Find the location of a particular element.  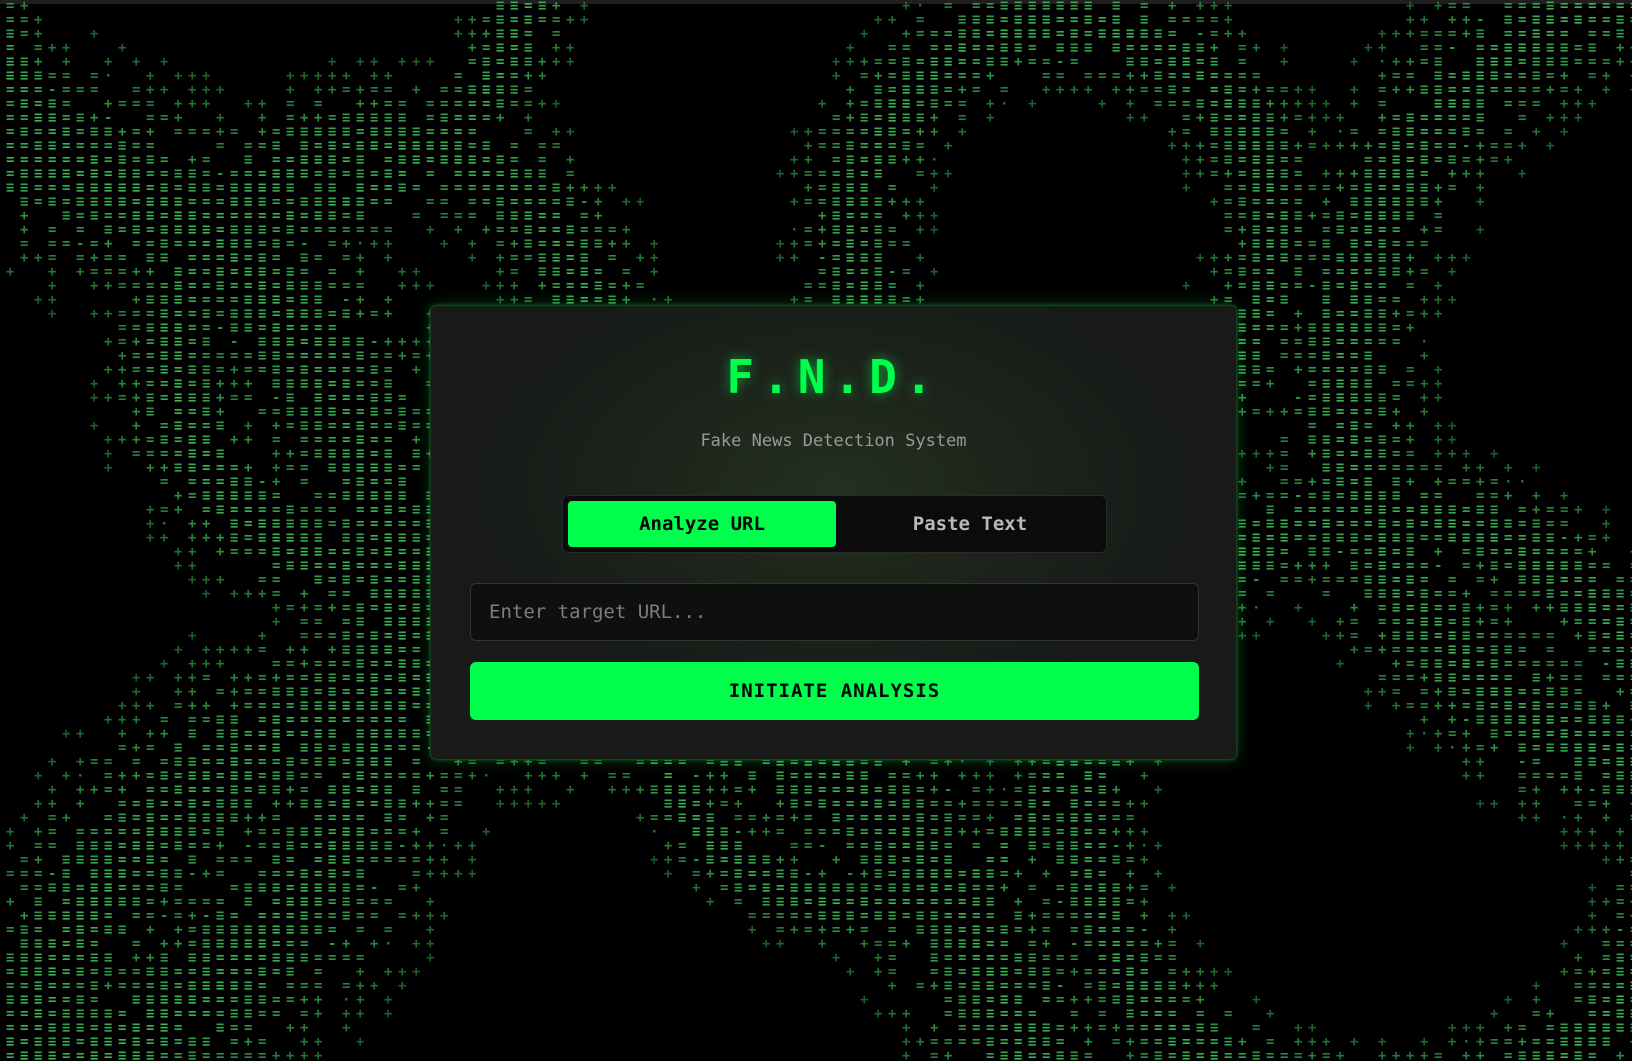

initiate-analysis-button: INITIATE ANALYSIS is located at coordinates (834, 691).